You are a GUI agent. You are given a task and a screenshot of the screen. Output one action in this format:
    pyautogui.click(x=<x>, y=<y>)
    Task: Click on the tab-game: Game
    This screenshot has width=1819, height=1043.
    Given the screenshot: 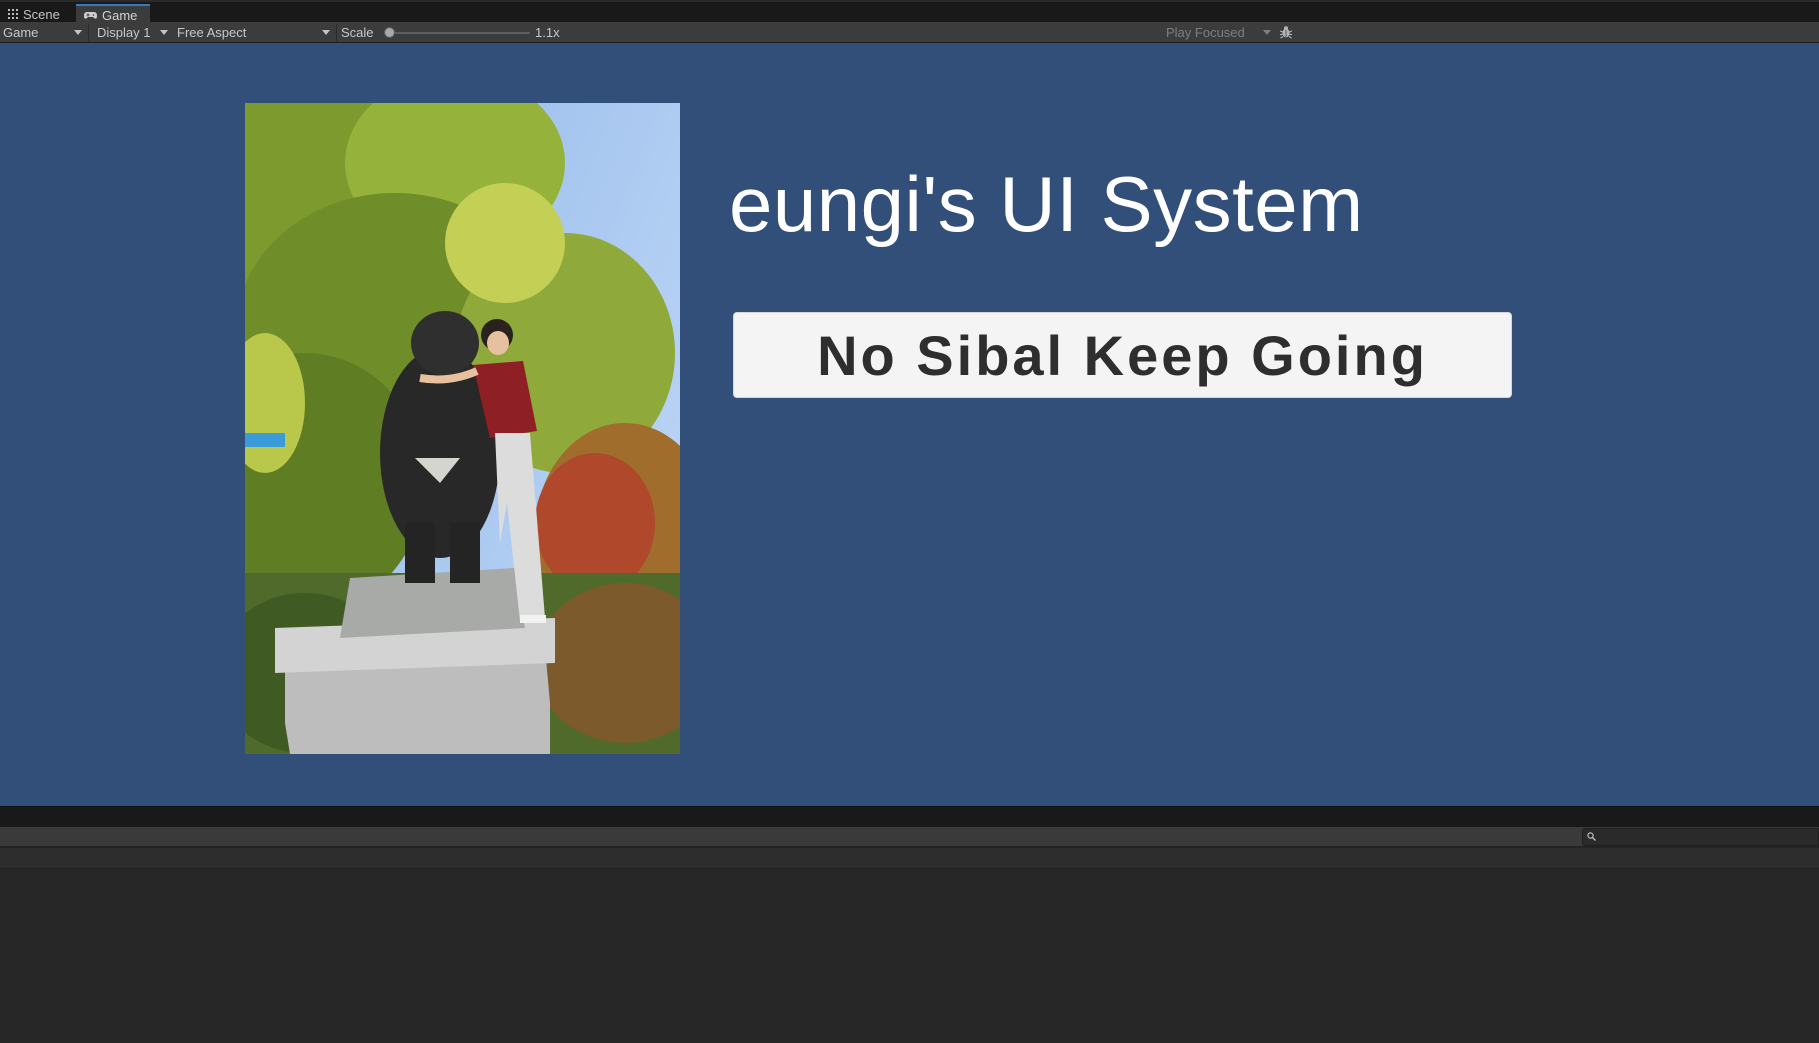 What is the action you would take?
    pyautogui.click(x=113, y=14)
    